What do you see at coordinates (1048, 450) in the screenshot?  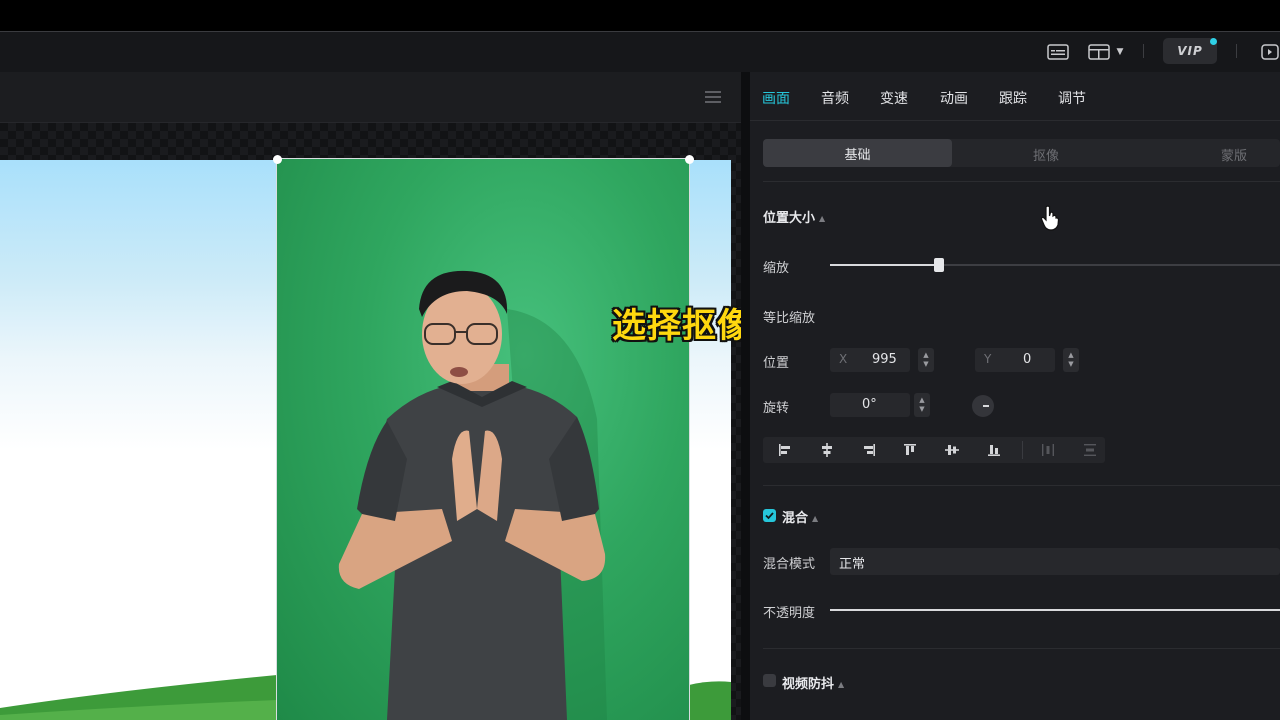 I see `distribute-horizontal-icon` at bounding box center [1048, 450].